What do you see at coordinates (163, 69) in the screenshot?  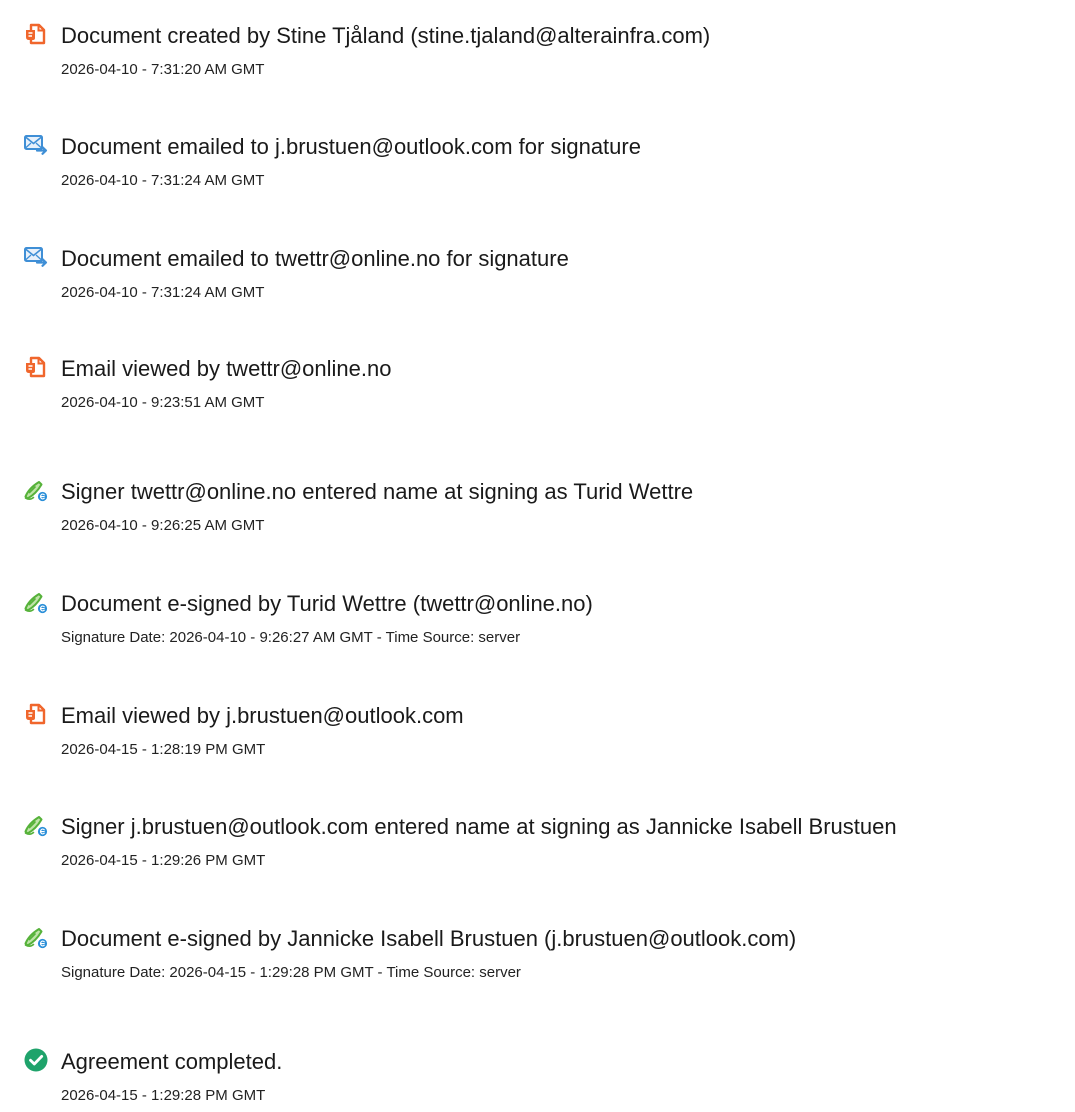 I see `event-timestamp: 2026-04-10 - 7:31:20 AM GMT` at bounding box center [163, 69].